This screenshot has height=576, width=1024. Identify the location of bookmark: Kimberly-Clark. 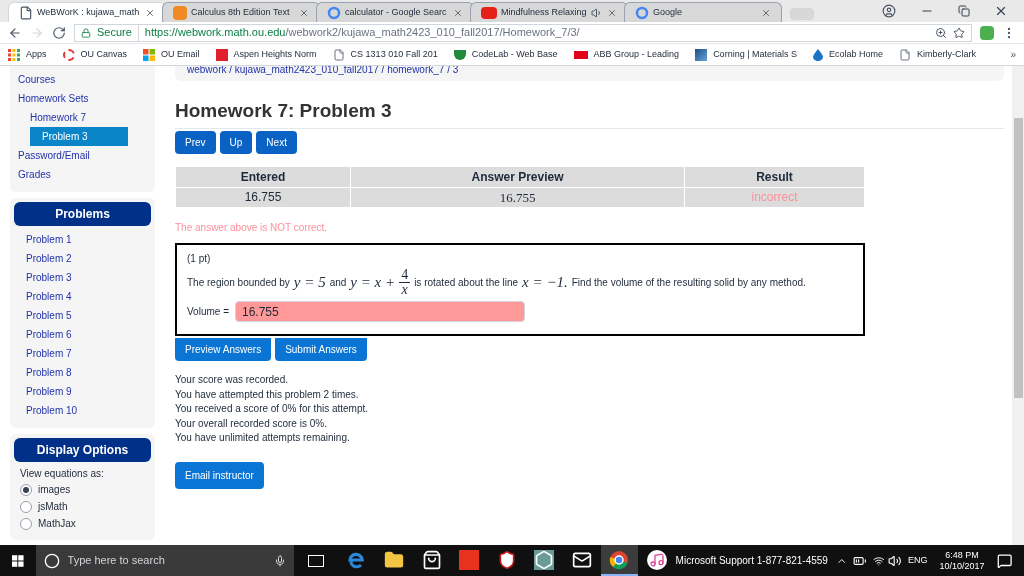
(938, 54).